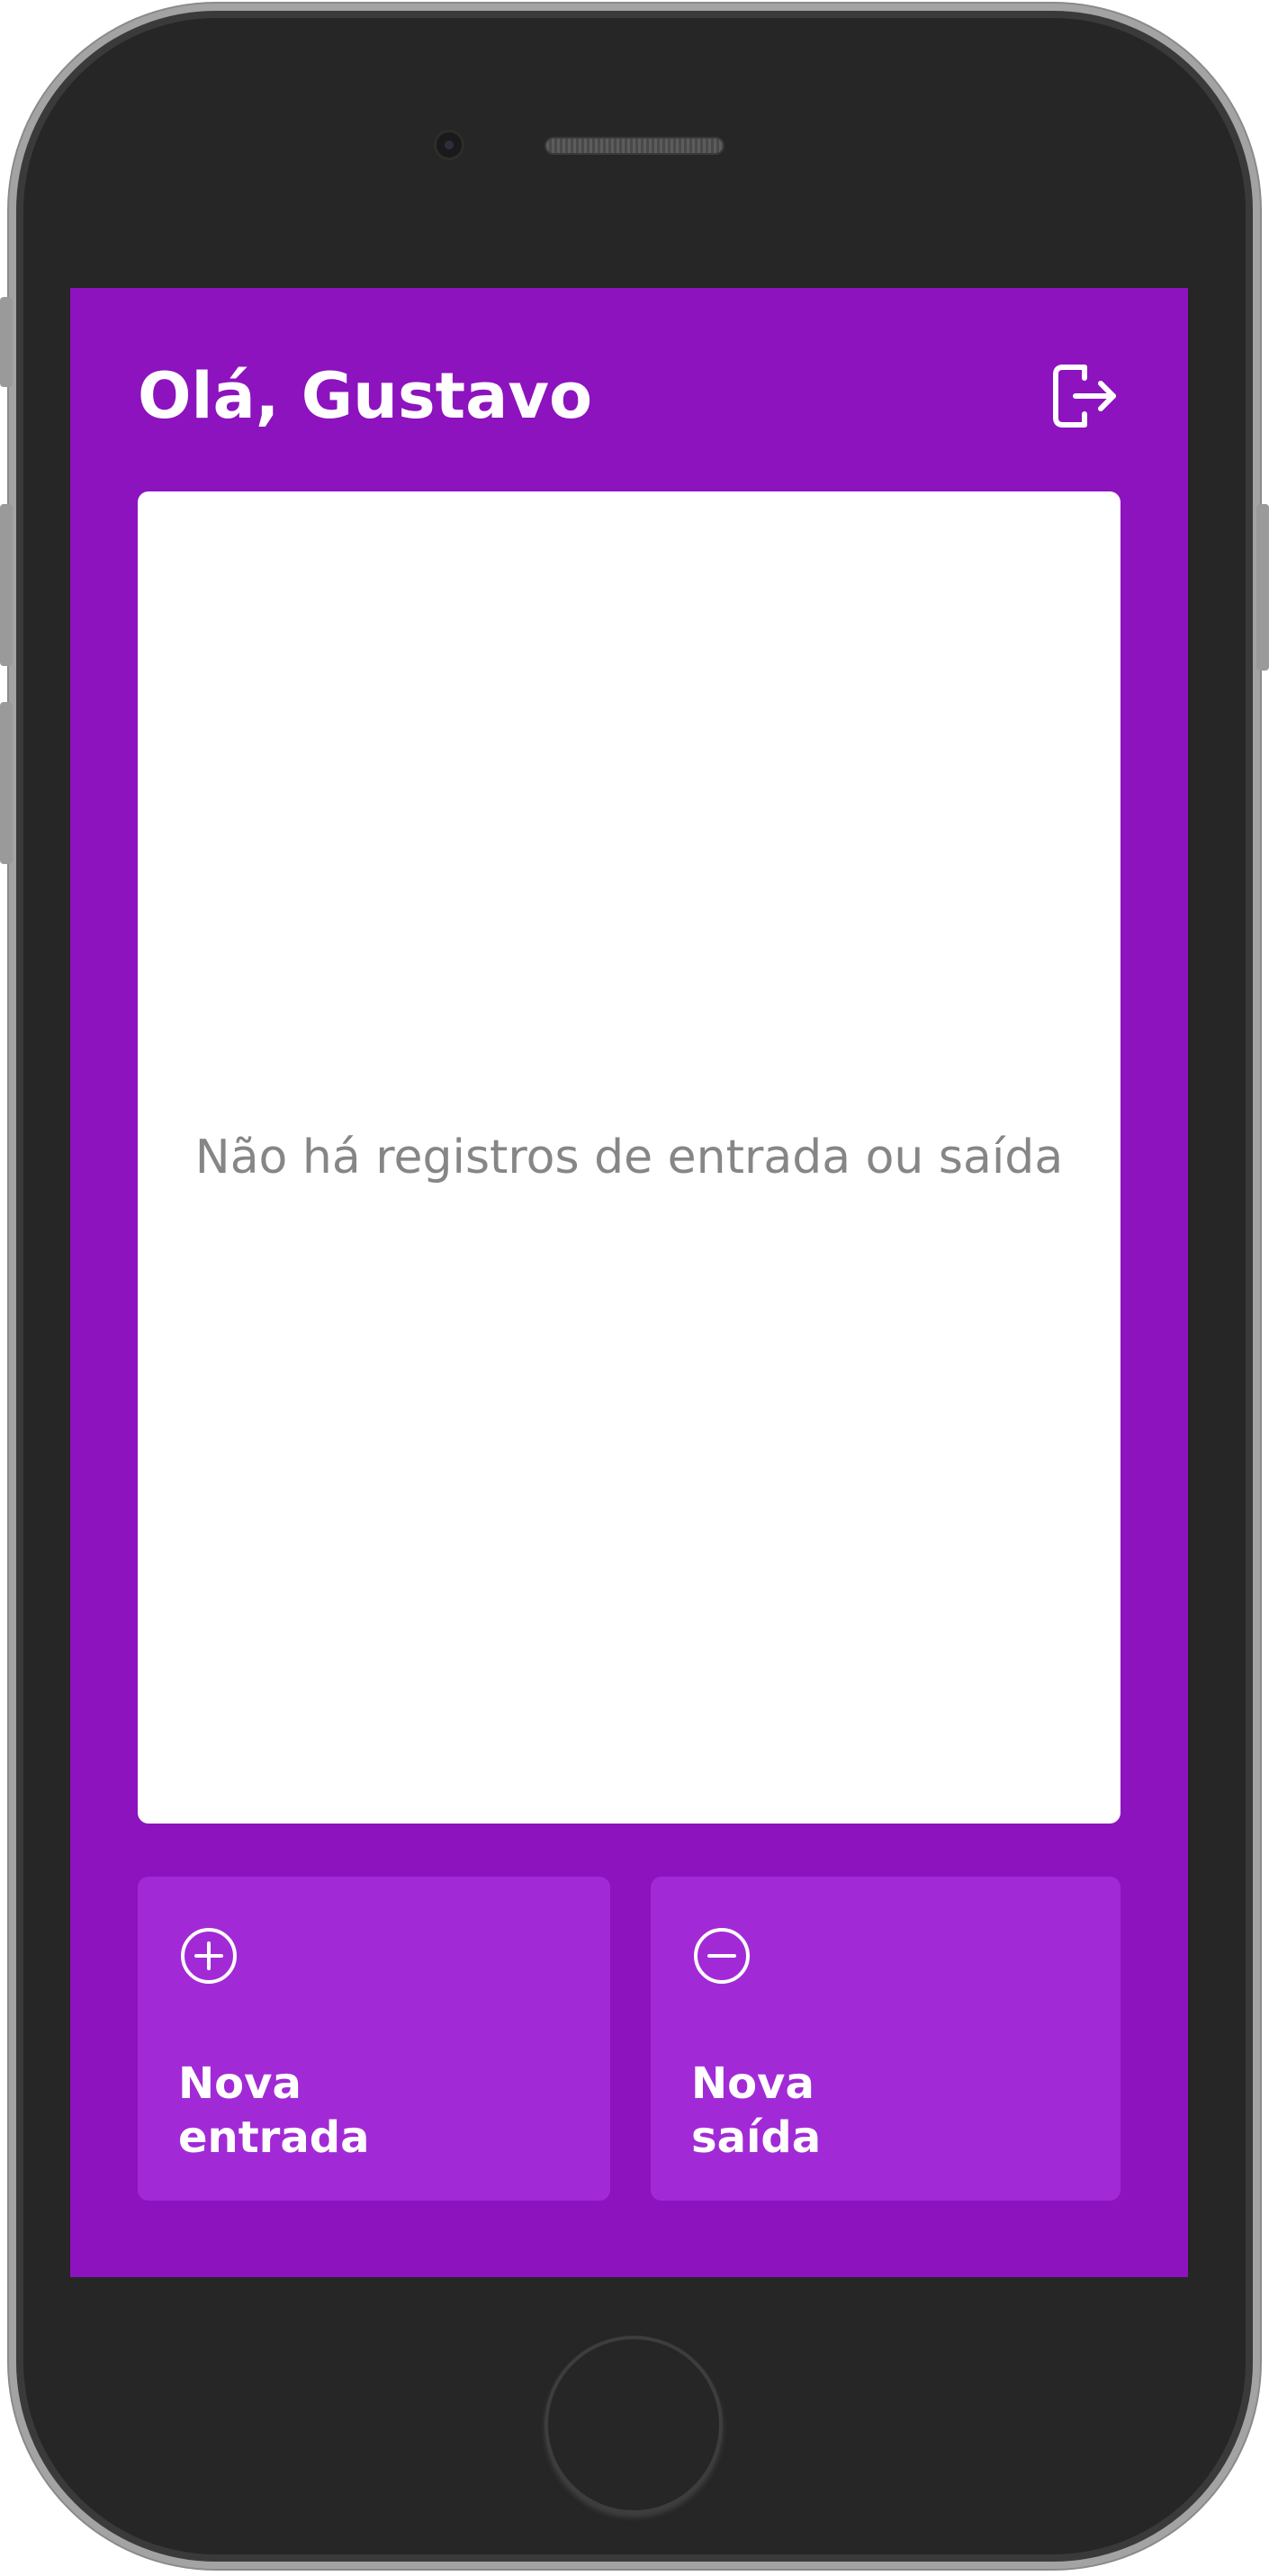 This screenshot has height=2576, width=1269. I want to click on home-button, so click(633, 2425).